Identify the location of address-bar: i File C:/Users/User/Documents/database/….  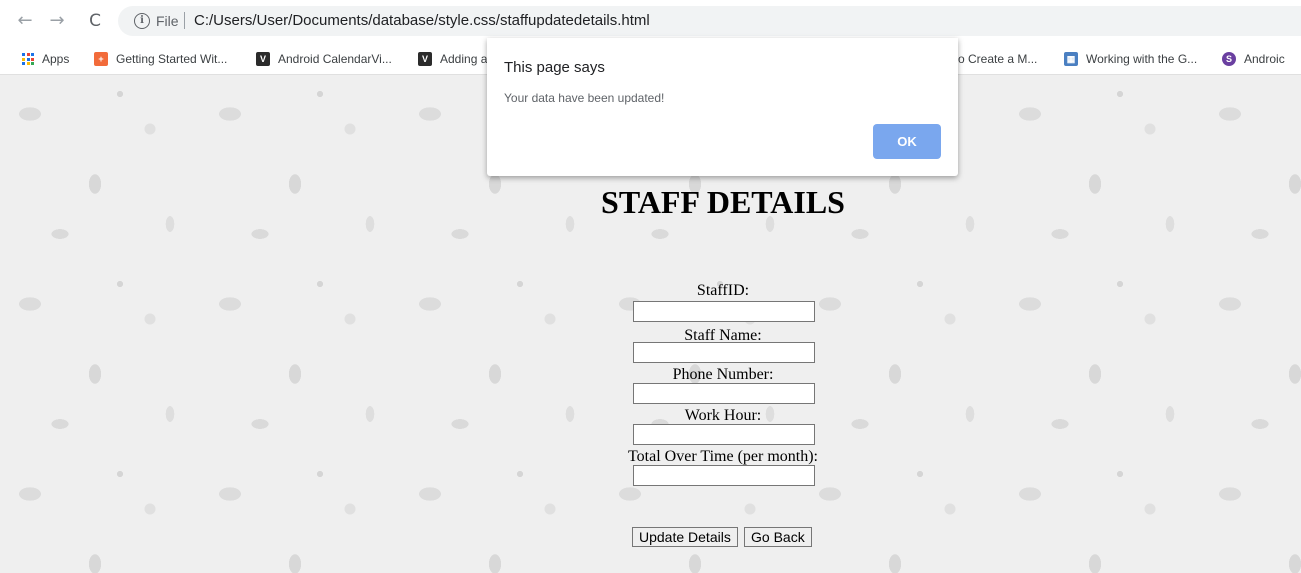
(709, 21).